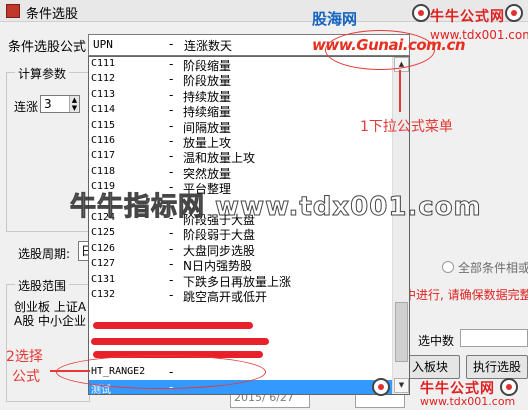 This screenshot has width=528, height=410. Describe the element at coordinates (103, 294) in the screenshot. I see `list-item-code: C132` at that location.